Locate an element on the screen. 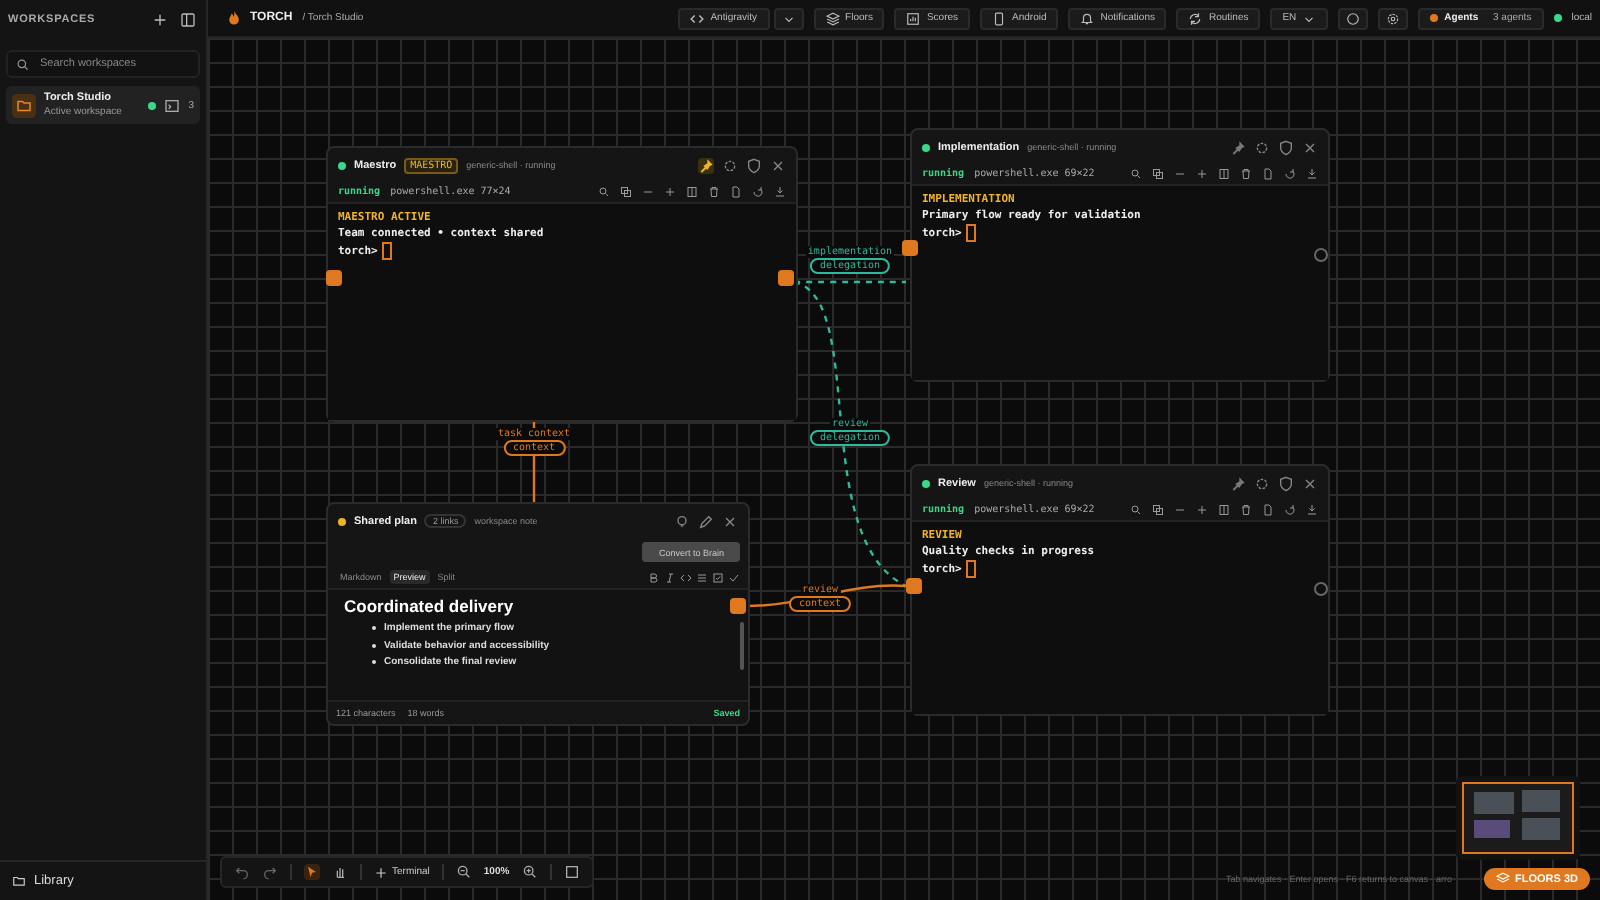 This screenshot has width=1600, height=900. italic-icon is located at coordinates (670, 577).